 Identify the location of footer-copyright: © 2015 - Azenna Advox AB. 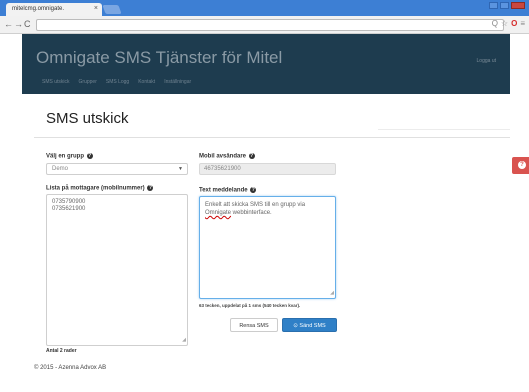
(70, 368).